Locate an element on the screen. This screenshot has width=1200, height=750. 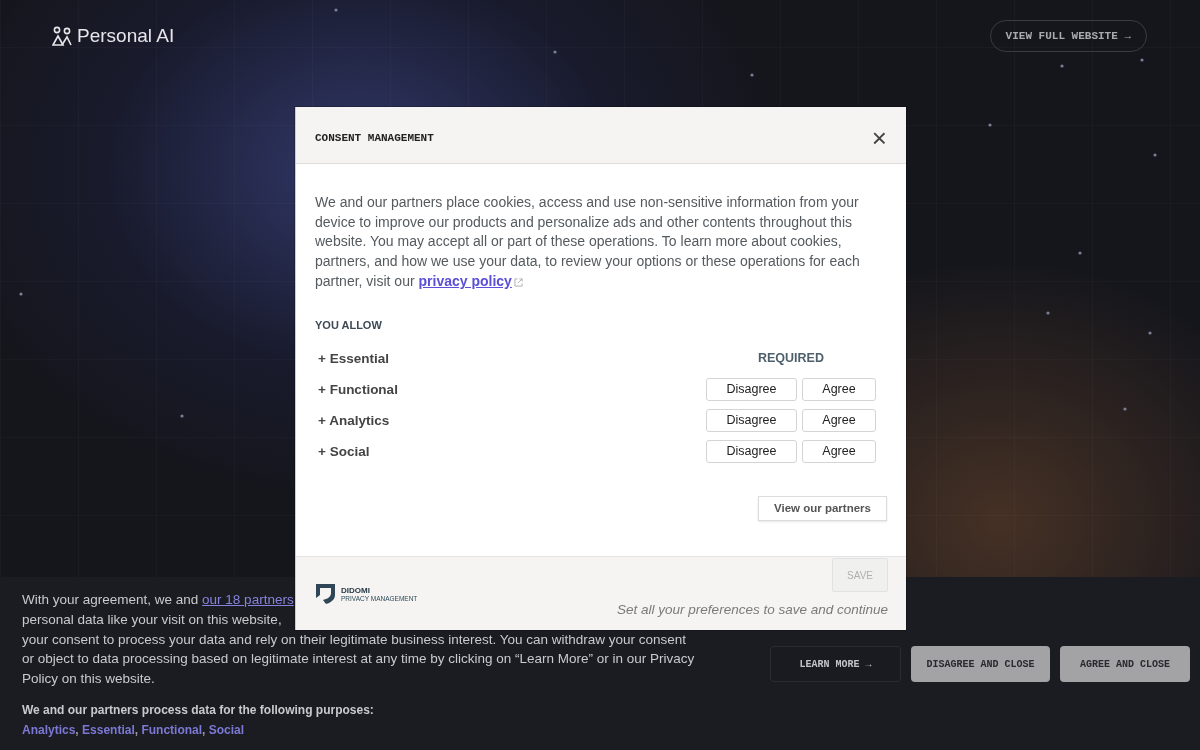
disagree-close-button: DISAGREE AND CLOSE is located at coordinates (980, 664).